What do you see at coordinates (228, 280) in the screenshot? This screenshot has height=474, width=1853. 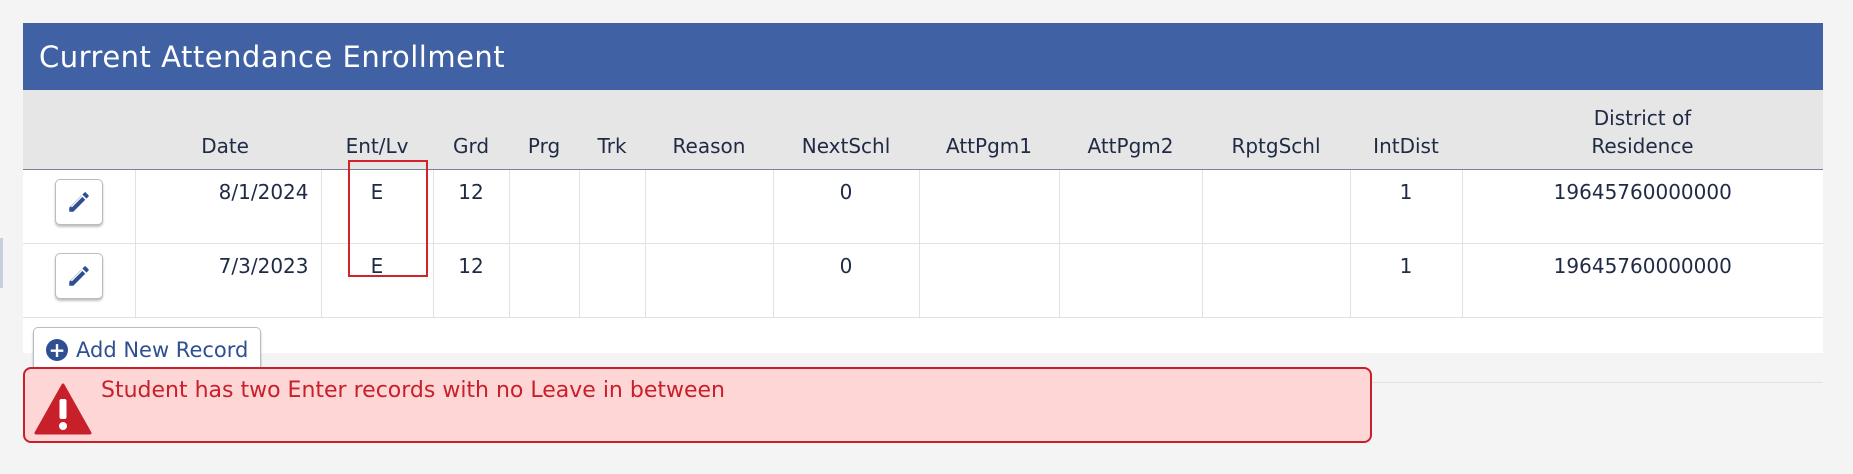 I see `cell-date: 7/3/2023` at bounding box center [228, 280].